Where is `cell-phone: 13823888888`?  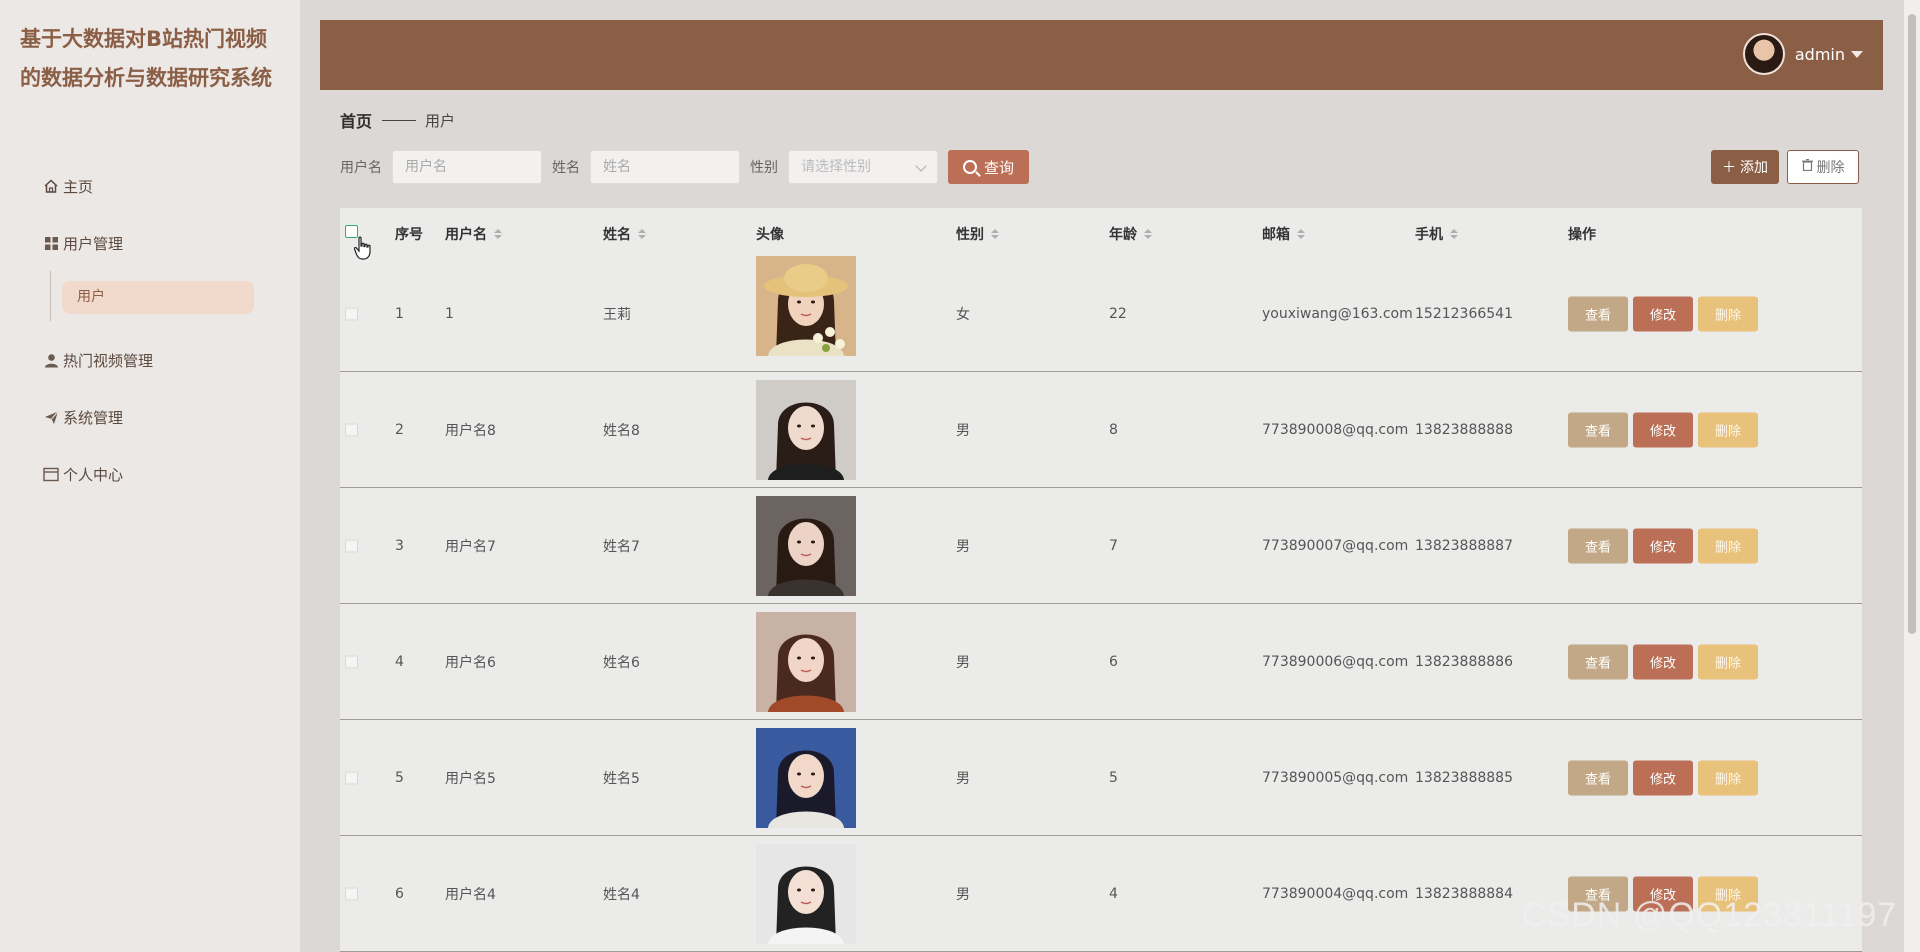
cell-phone: 13823888888 is located at coordinates (1464, 429).